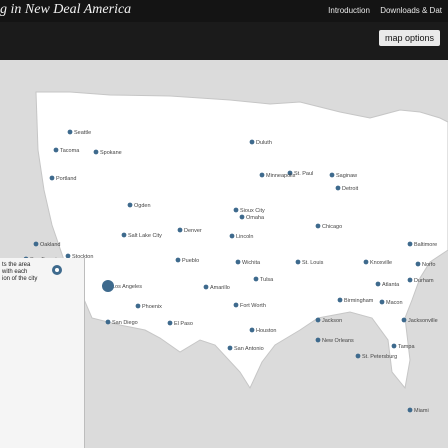 The width and height of the screenshot is (448, 448). I want to click on map-options-button: map options, so click(409, 38).